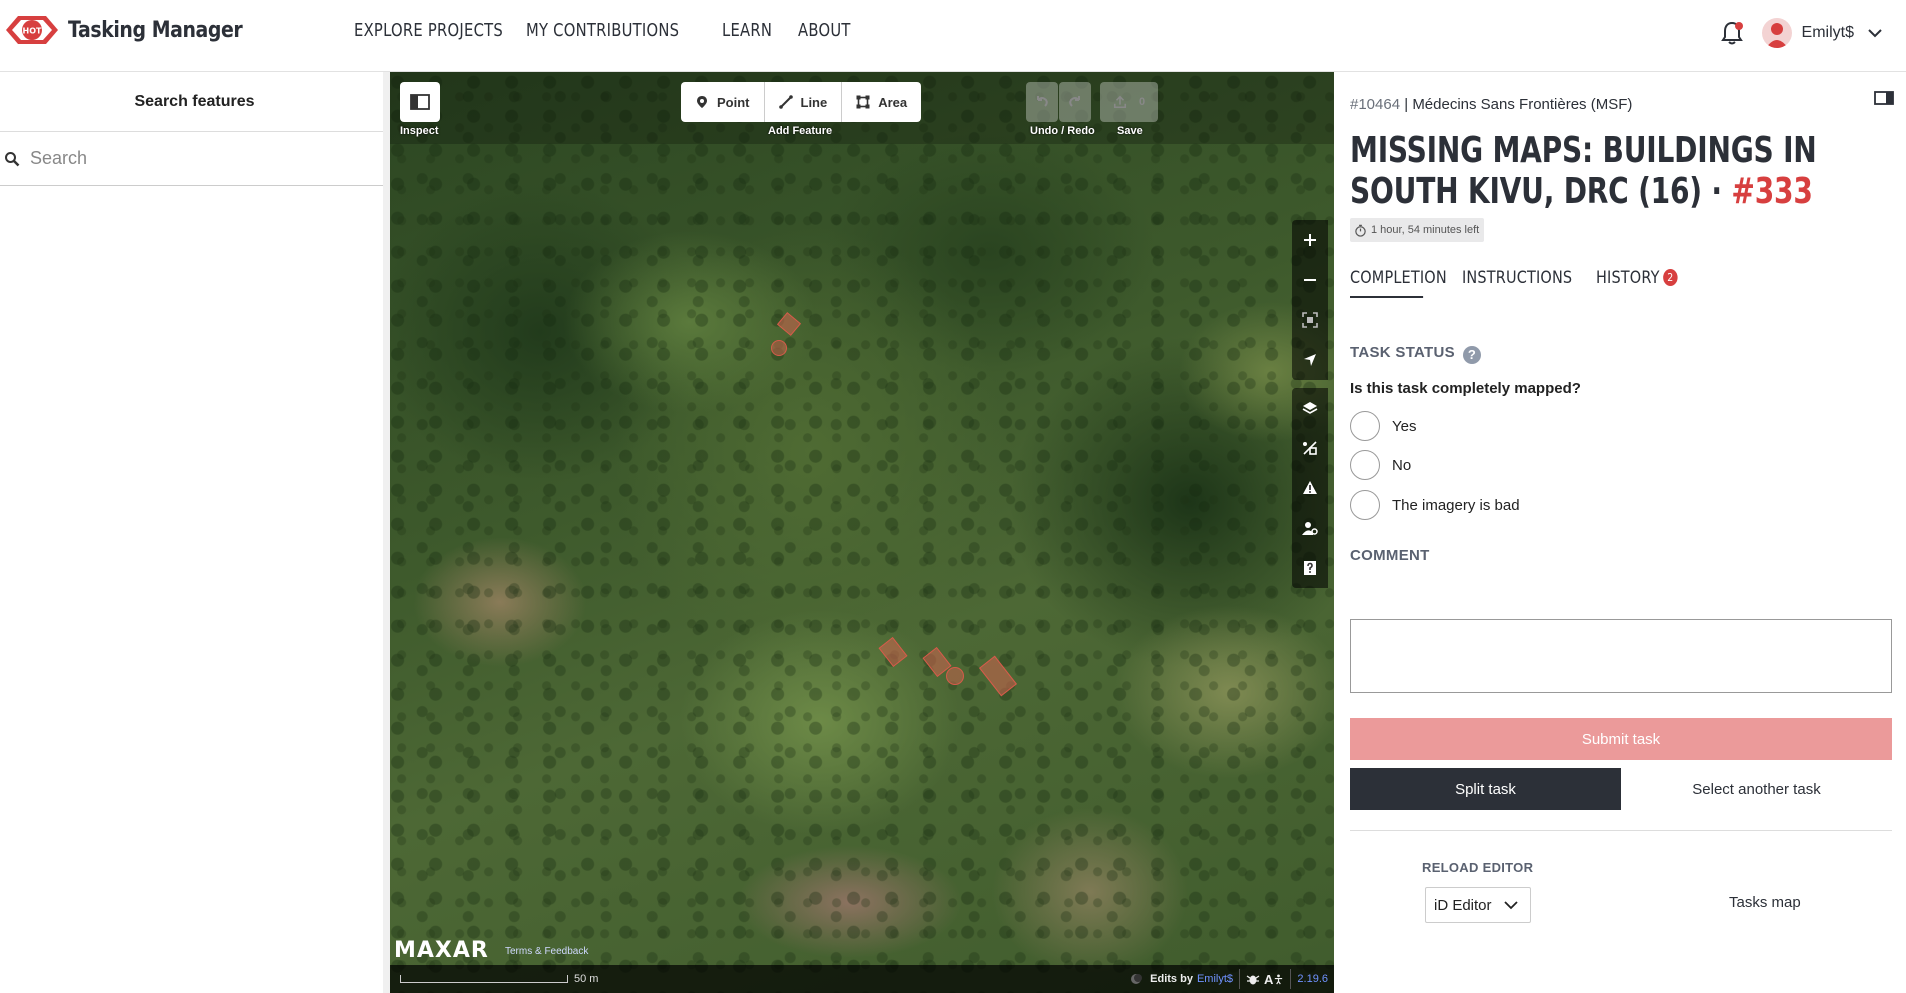 This screenshot has width=1906, height=993. What do you see at coordinates (1365, 426) in the screenshot?
I see `radio-yes` at bounding box center [1365, 426].